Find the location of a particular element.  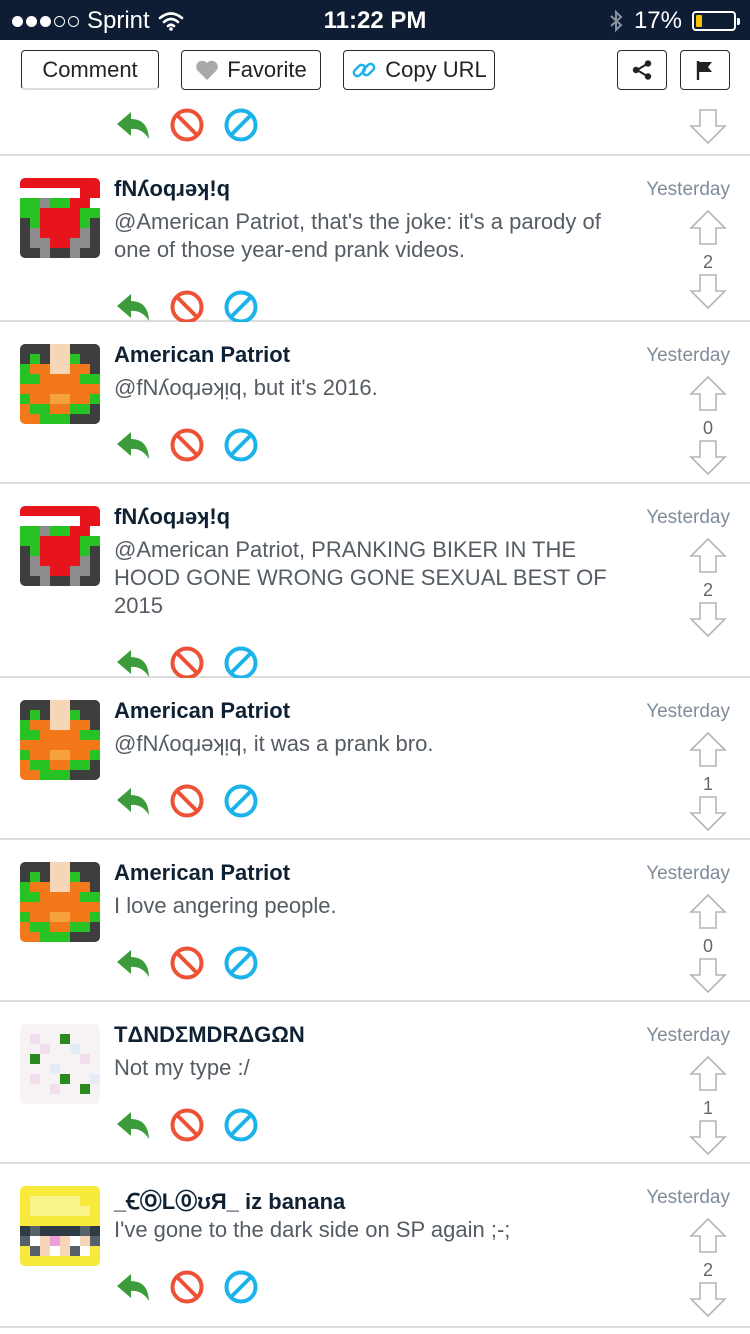

comment-username: TΔNDΣMDRΔGΩN is located at coordinates (209, 1035).